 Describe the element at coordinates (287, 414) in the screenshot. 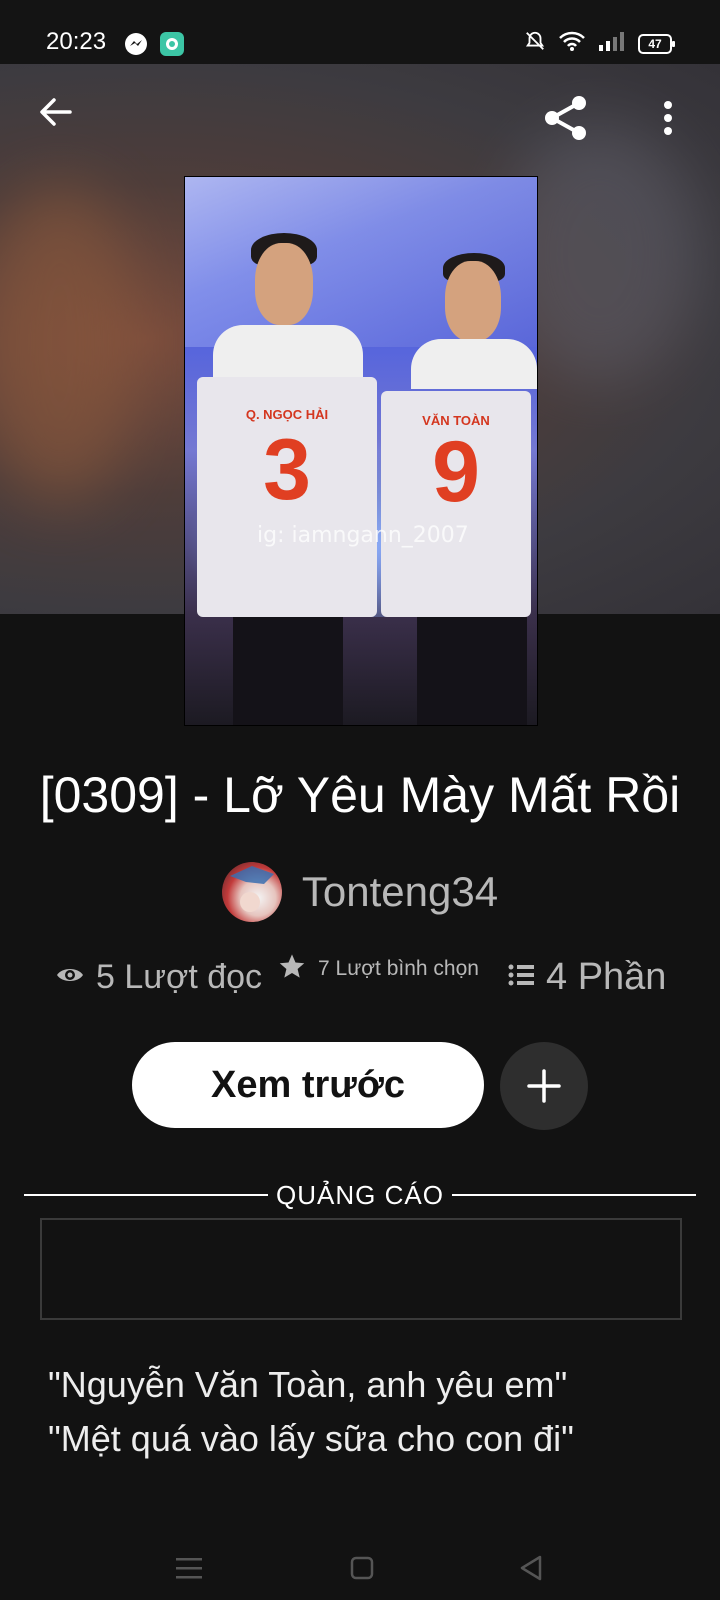

I see `jersey-left-name: Q. NGỌC HẢI` at that location.